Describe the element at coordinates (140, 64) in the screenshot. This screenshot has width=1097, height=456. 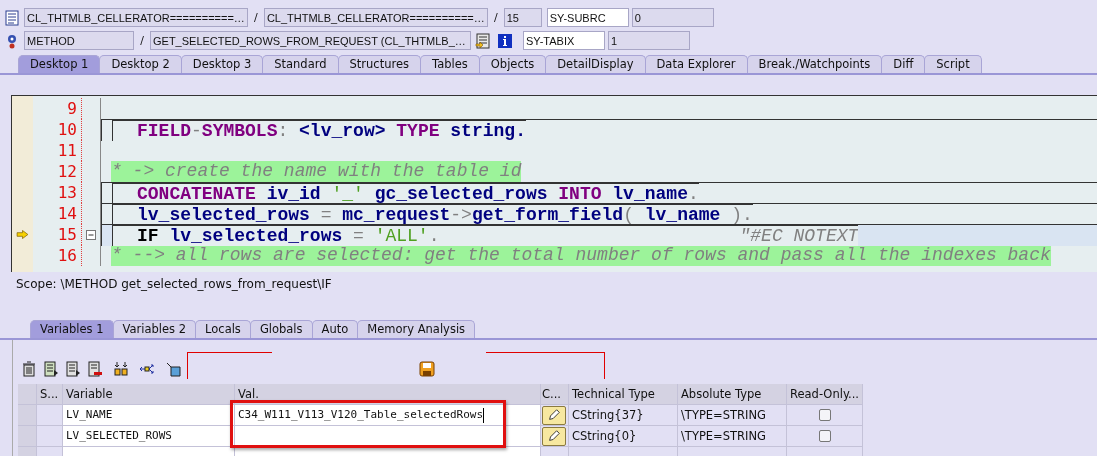
I see `desktop-tab: Desktop 2` at that location.